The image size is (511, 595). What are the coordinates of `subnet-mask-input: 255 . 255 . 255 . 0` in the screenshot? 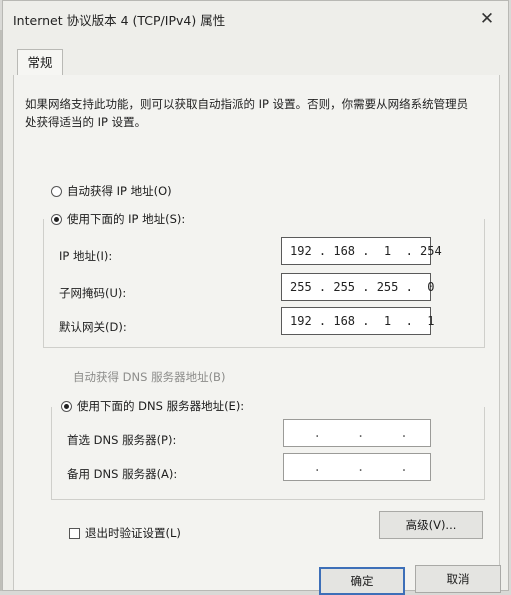 It's located at (358, 287).